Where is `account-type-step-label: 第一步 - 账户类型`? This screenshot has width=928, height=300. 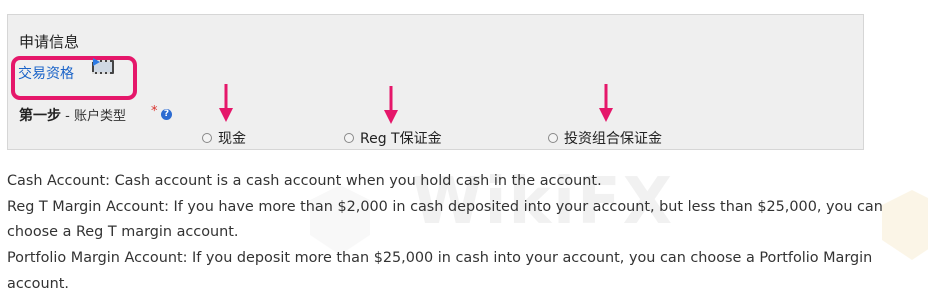 account-type-step-label: 第一步 - 账户类型 is located at coordinates (72, 115).